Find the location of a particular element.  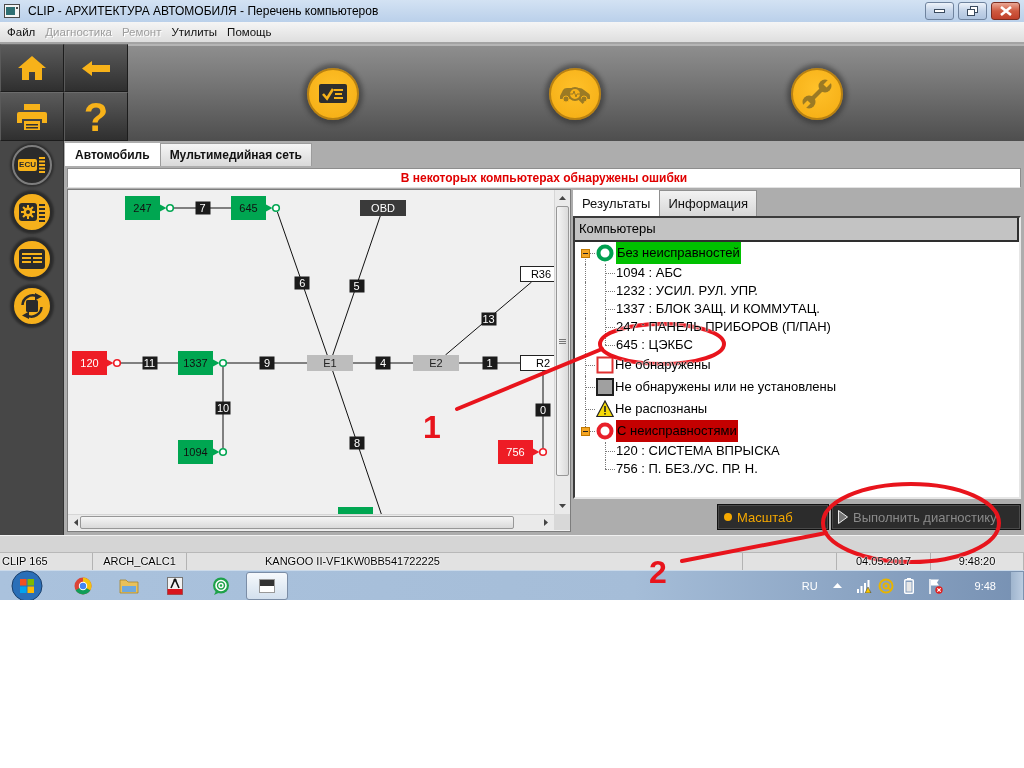

tree-item: Без неисправностей is located at coordinates (678, 253).